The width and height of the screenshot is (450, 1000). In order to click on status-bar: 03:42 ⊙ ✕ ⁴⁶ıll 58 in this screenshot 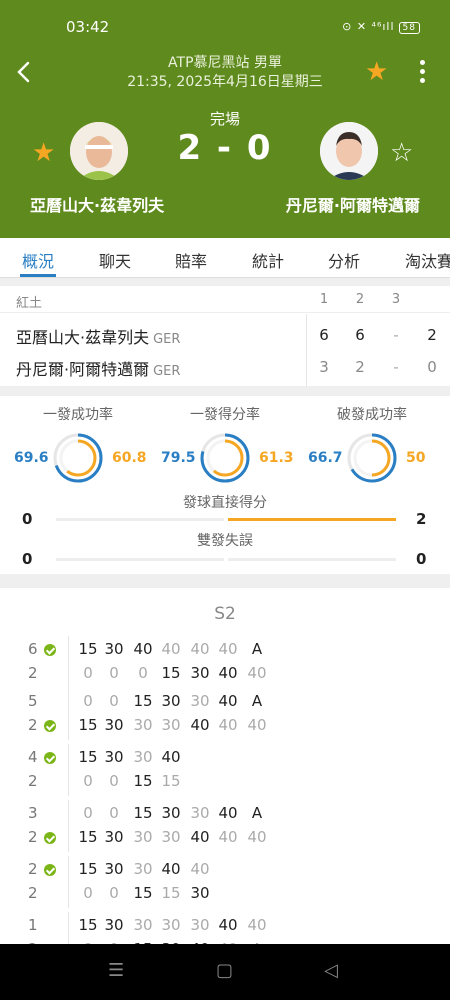, I will do `click(225, 29)`.